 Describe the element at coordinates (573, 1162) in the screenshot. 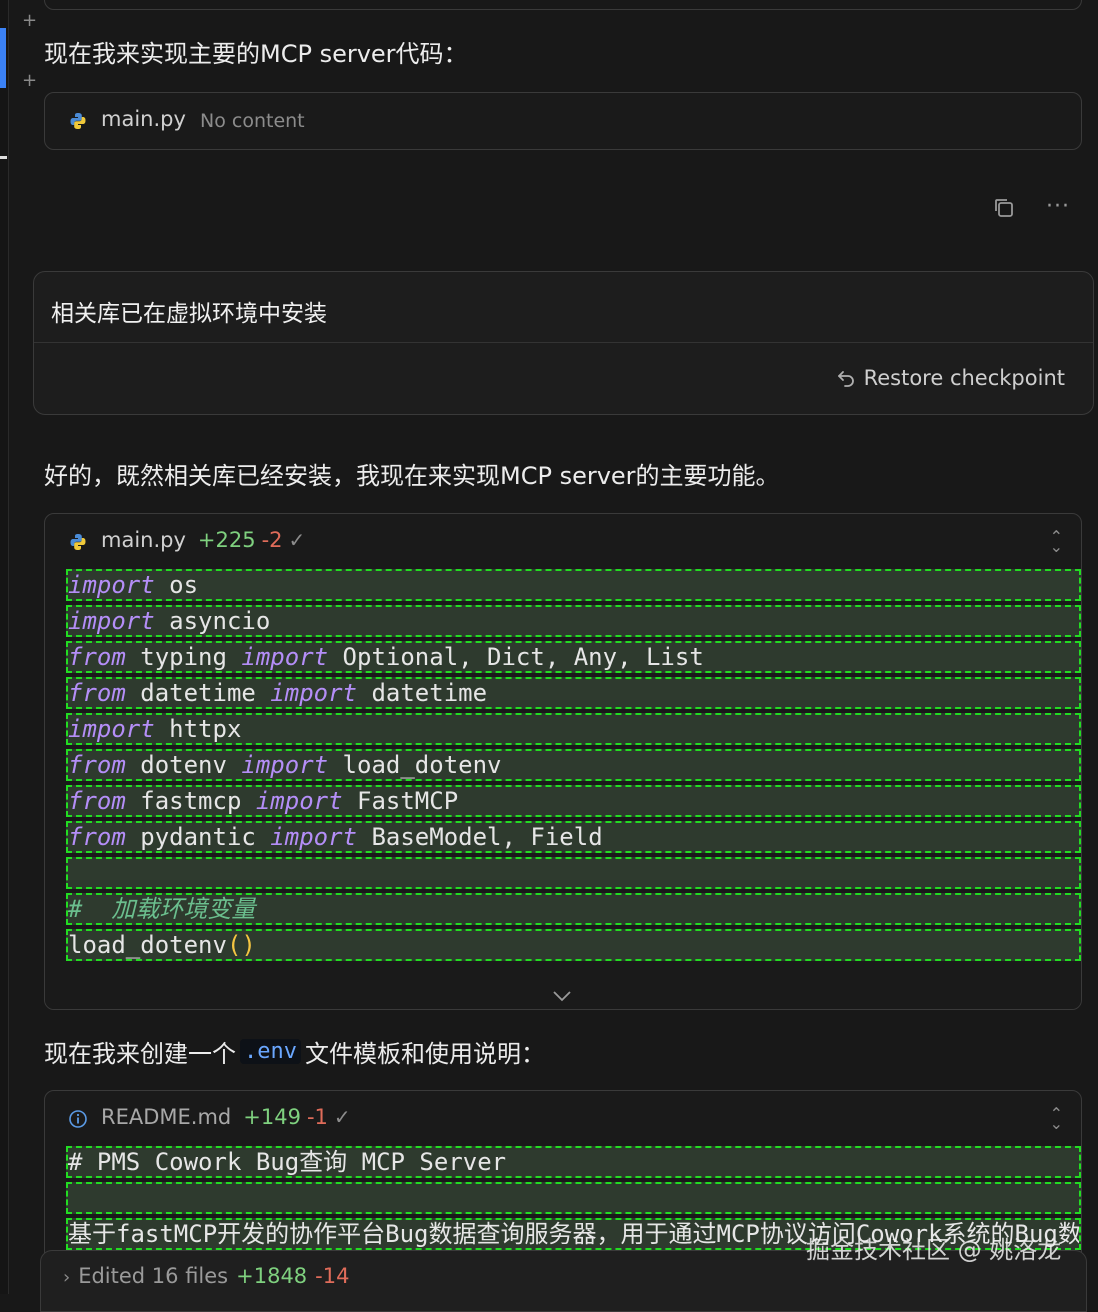

I see `code-line: # PMS Cowork Bug查询 MCP Server` at that location.